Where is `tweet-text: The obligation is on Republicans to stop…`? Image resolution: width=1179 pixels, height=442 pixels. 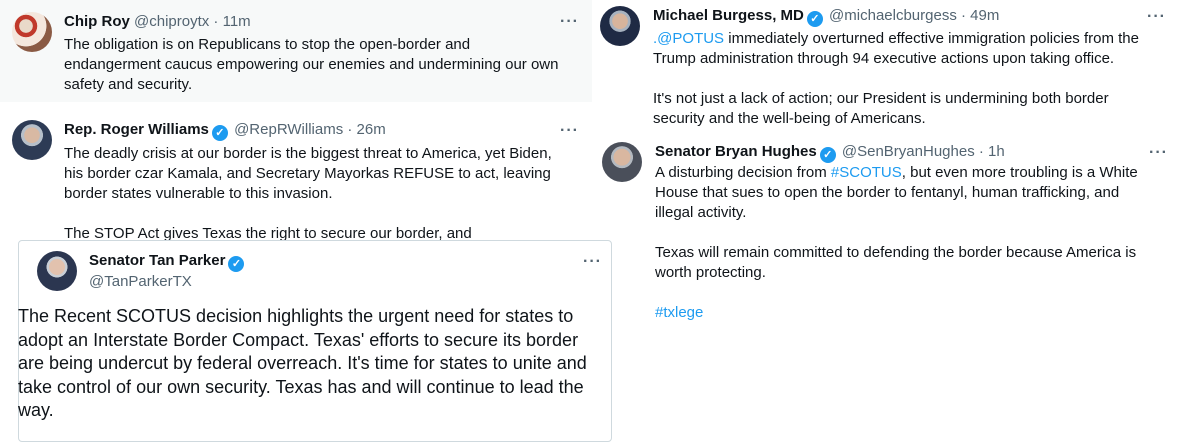
tweet-text: The obligation is on Republicans to stop… is located at coordinates (311, 64).